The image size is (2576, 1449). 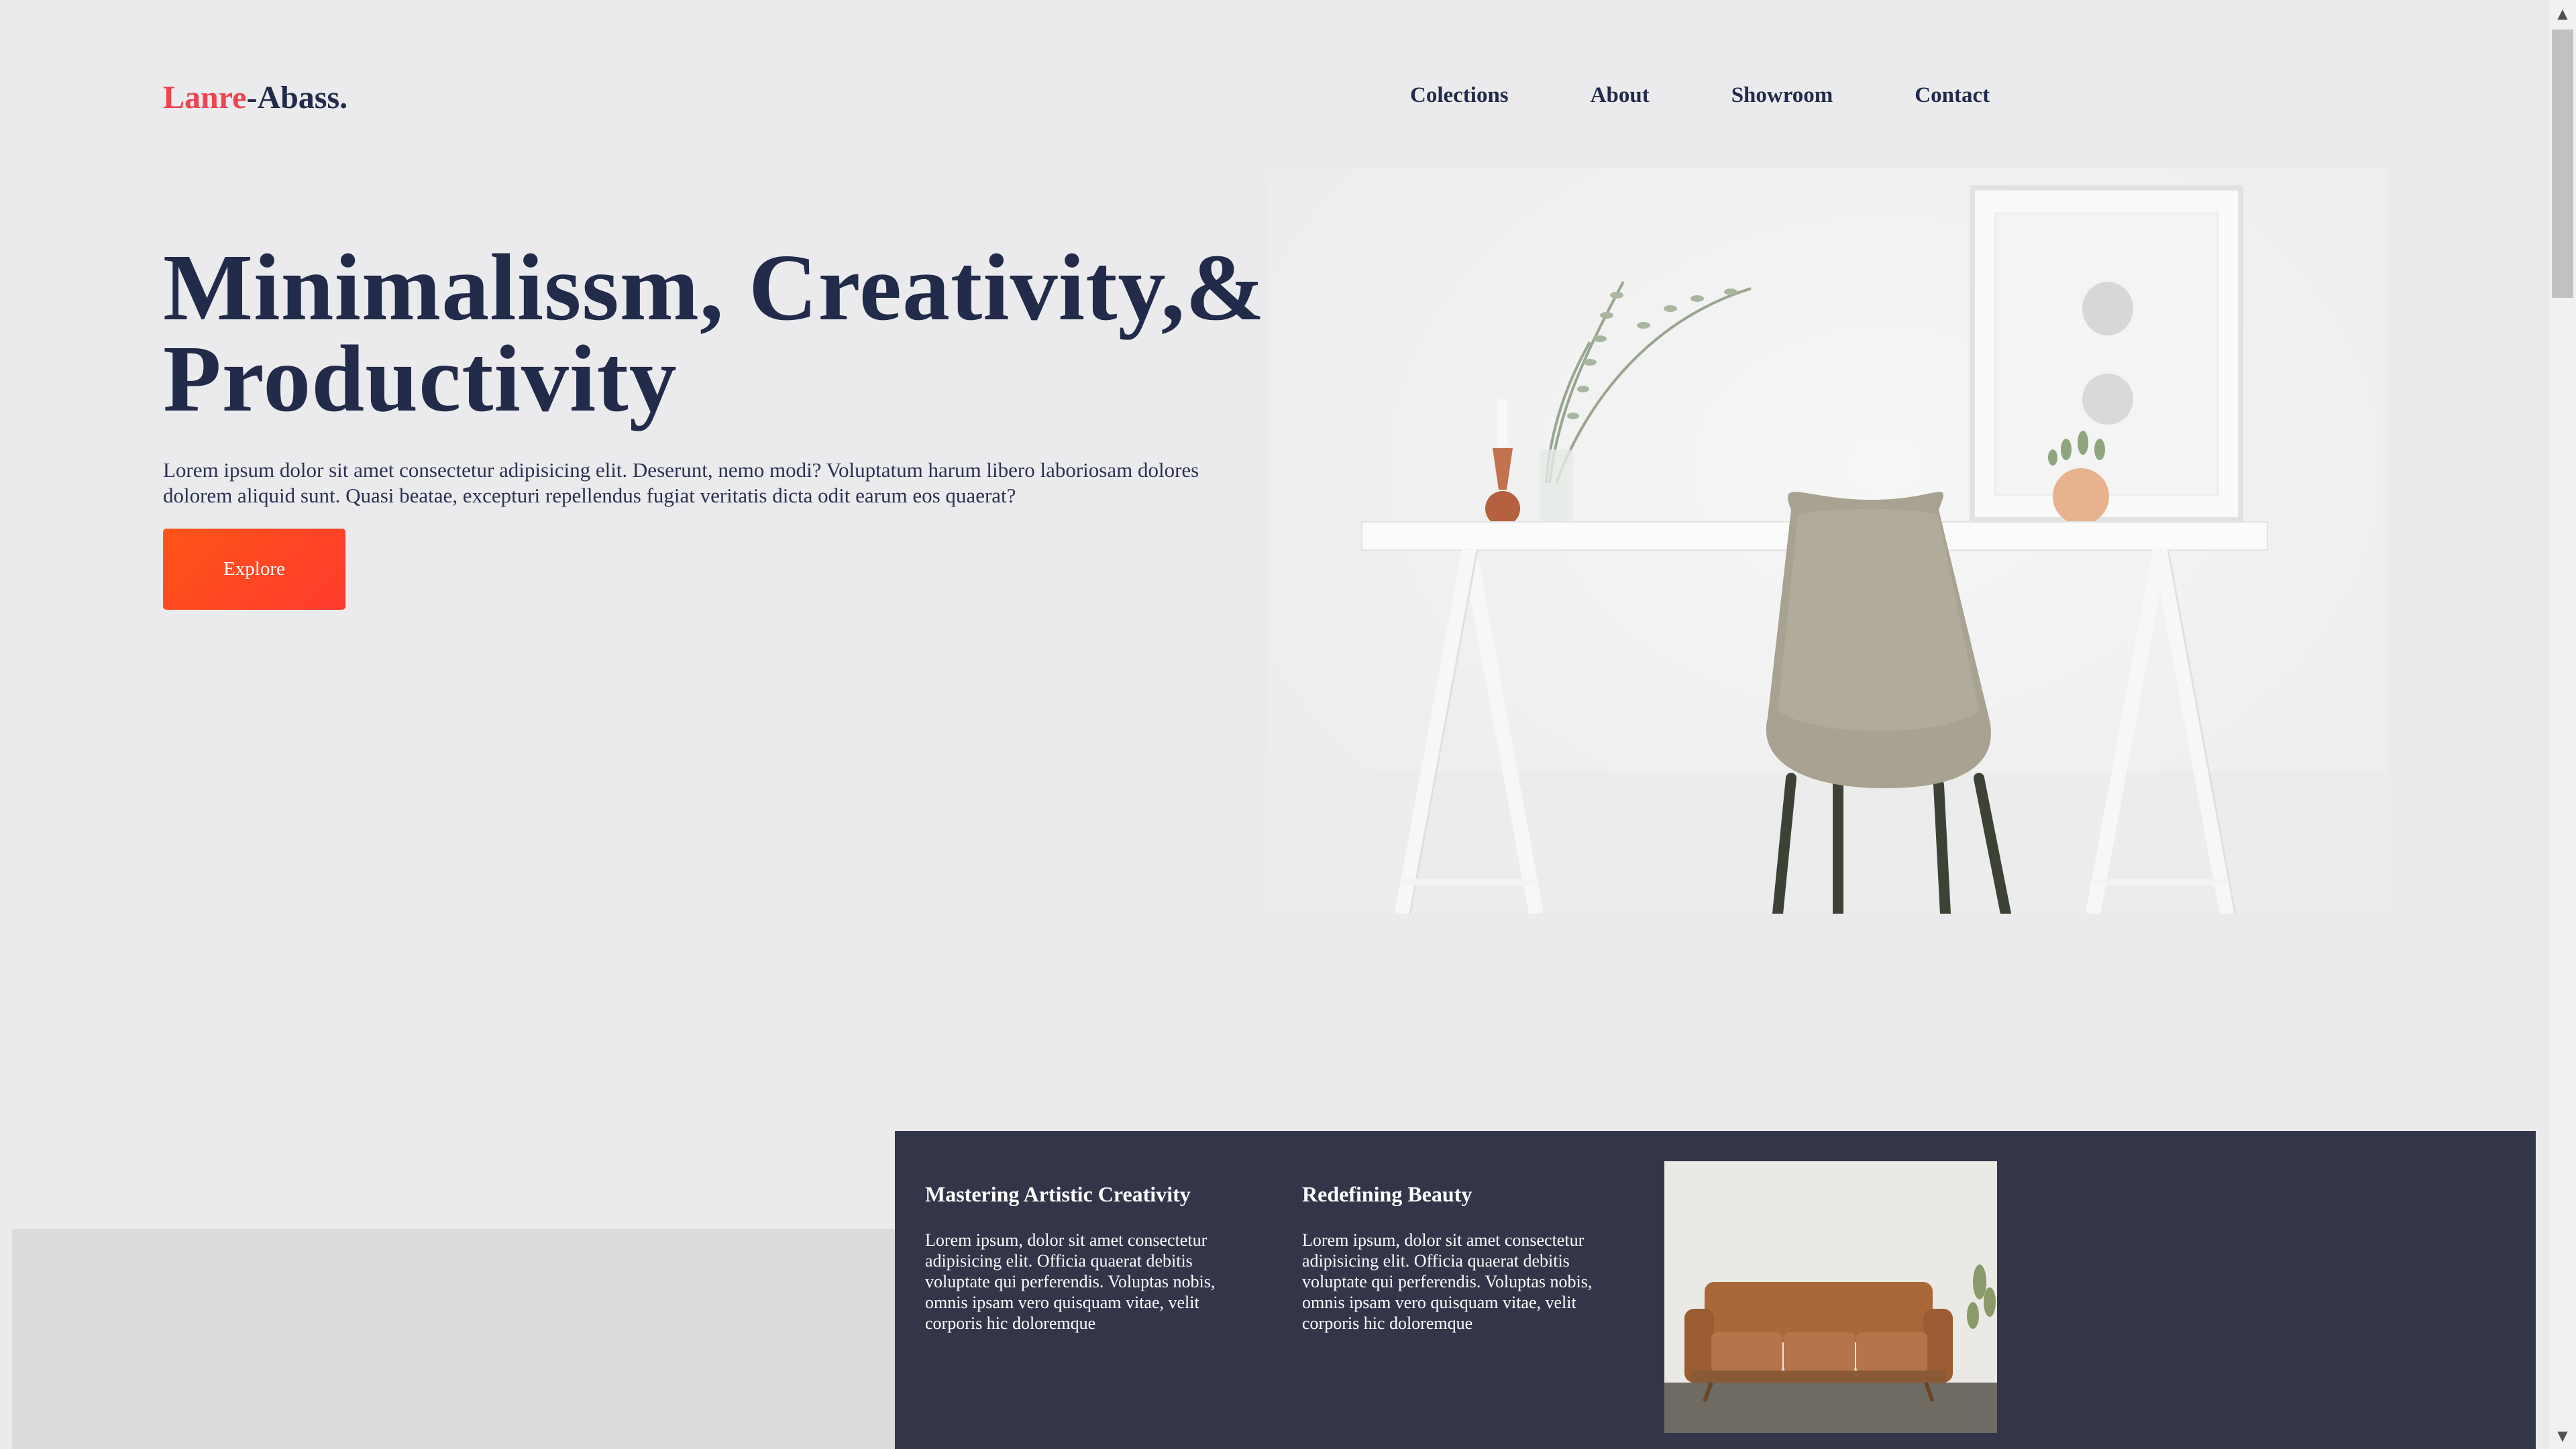 What do you see at coordinates (1620, 95) in the screenshot?
I see `nav-link-about: About` at bounding box center [1620, 95].